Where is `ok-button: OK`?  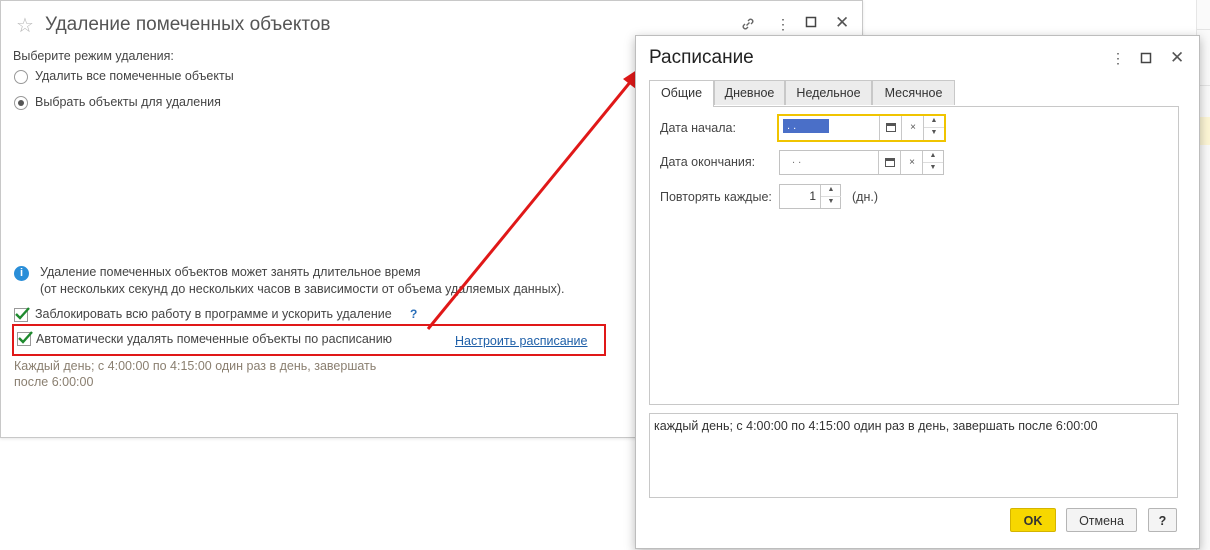
ok-button: OK is located at coordinates (1033, 520).